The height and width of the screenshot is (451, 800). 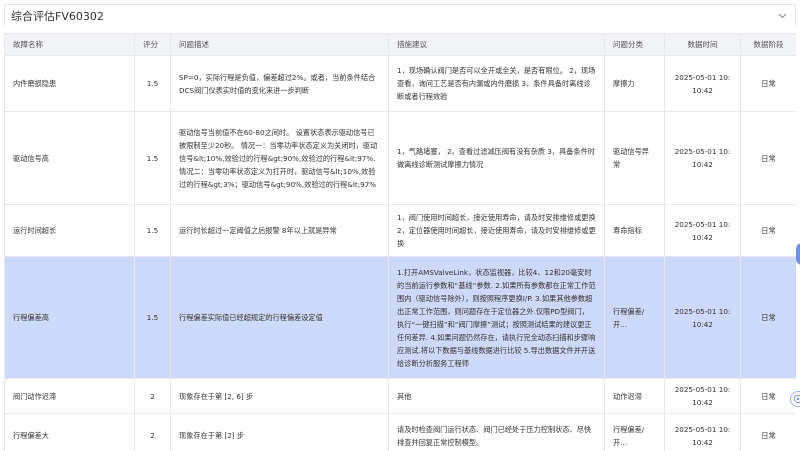 I want to click on column-header: 问题描述, so click(x=279, y=44).